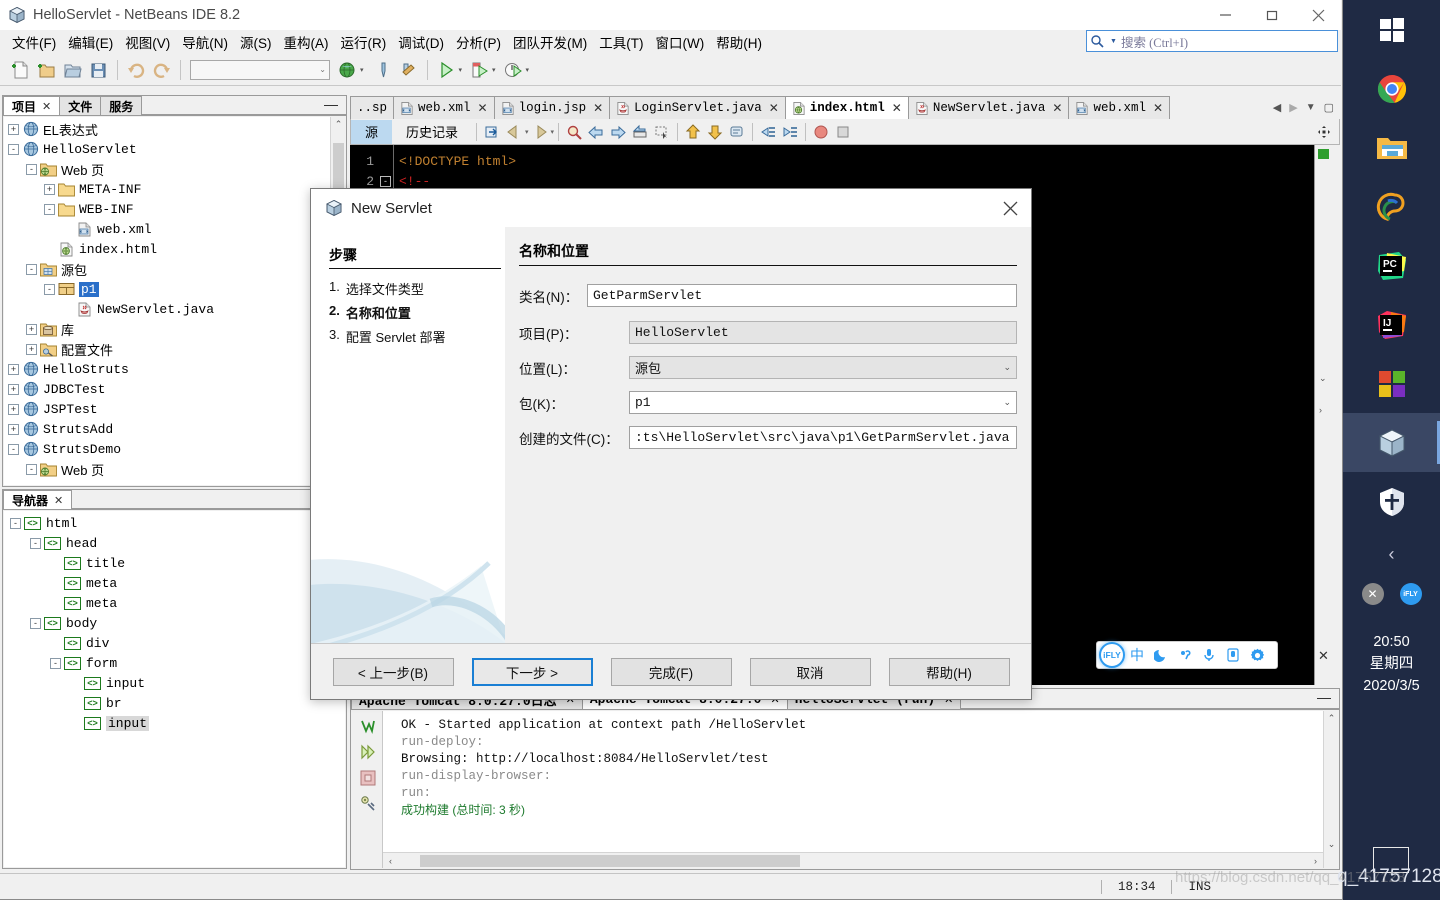  Describe the element at coordinates (1391, 554) in the screenshot. I see `show-hidden-icons-chevron: ‹` at that location.